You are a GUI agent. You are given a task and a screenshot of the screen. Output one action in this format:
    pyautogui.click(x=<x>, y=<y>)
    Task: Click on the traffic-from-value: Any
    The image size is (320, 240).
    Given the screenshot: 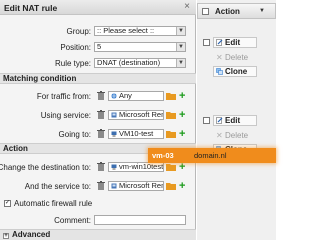 What is the action you would take?
    pyautogui.click(x=125, y=95)
    